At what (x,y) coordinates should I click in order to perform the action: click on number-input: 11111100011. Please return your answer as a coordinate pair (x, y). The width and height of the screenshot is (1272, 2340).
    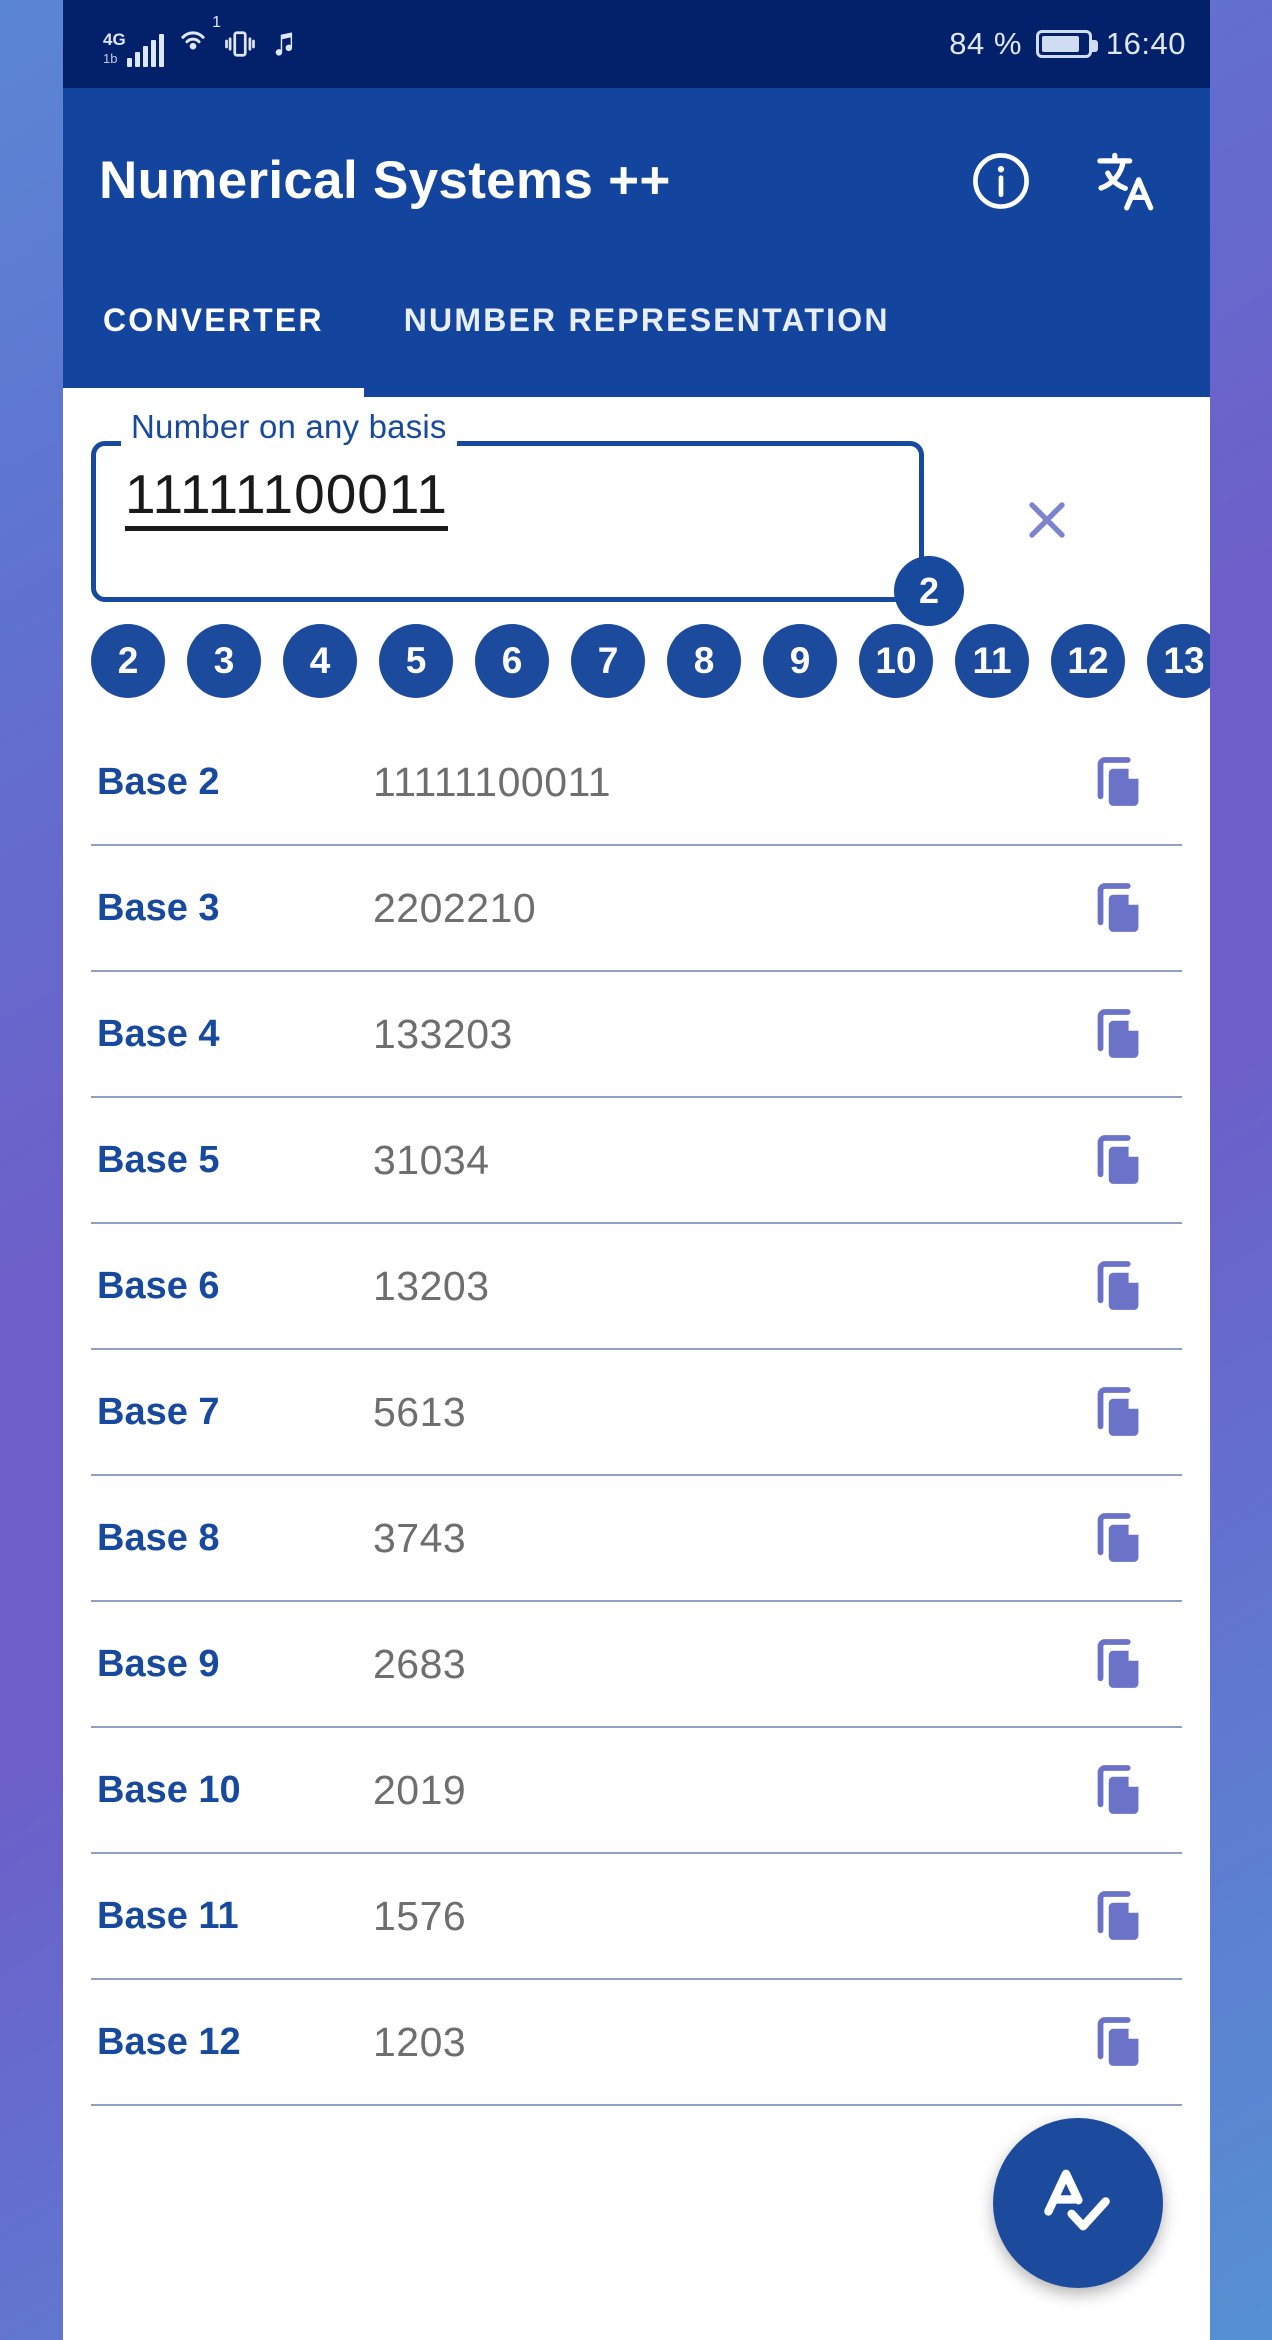
    Looking at the image, I should click on (286, 499).